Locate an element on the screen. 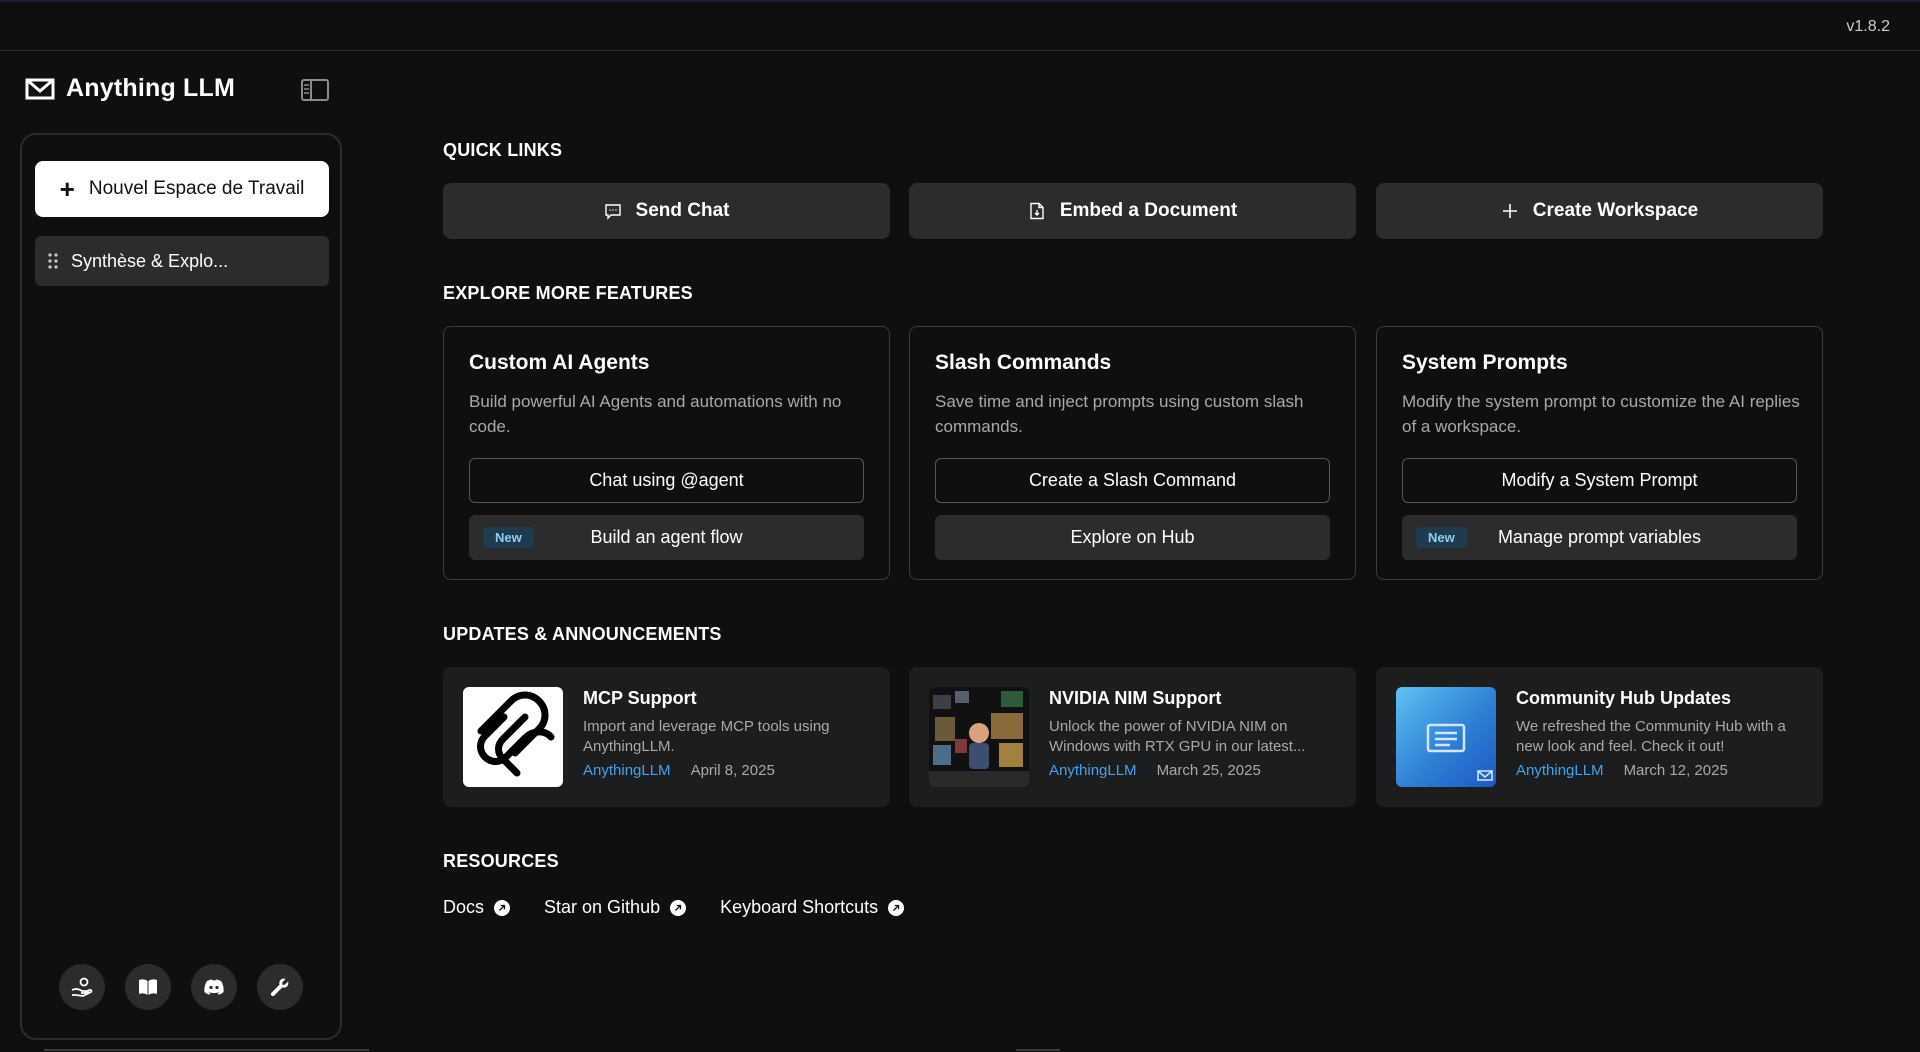 Image resolution: width=1920 pixels, height=1052 pixels. update-title: MCP Support is located at coordinates (640, 698).